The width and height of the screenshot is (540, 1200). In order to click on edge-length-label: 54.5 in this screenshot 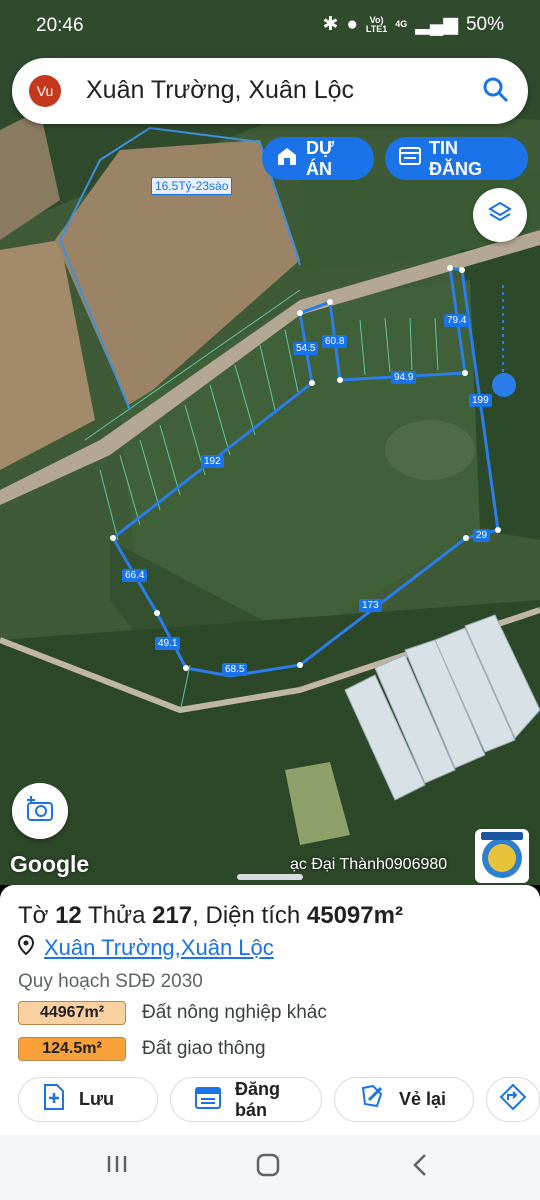, I will do `click(306, 348)`.